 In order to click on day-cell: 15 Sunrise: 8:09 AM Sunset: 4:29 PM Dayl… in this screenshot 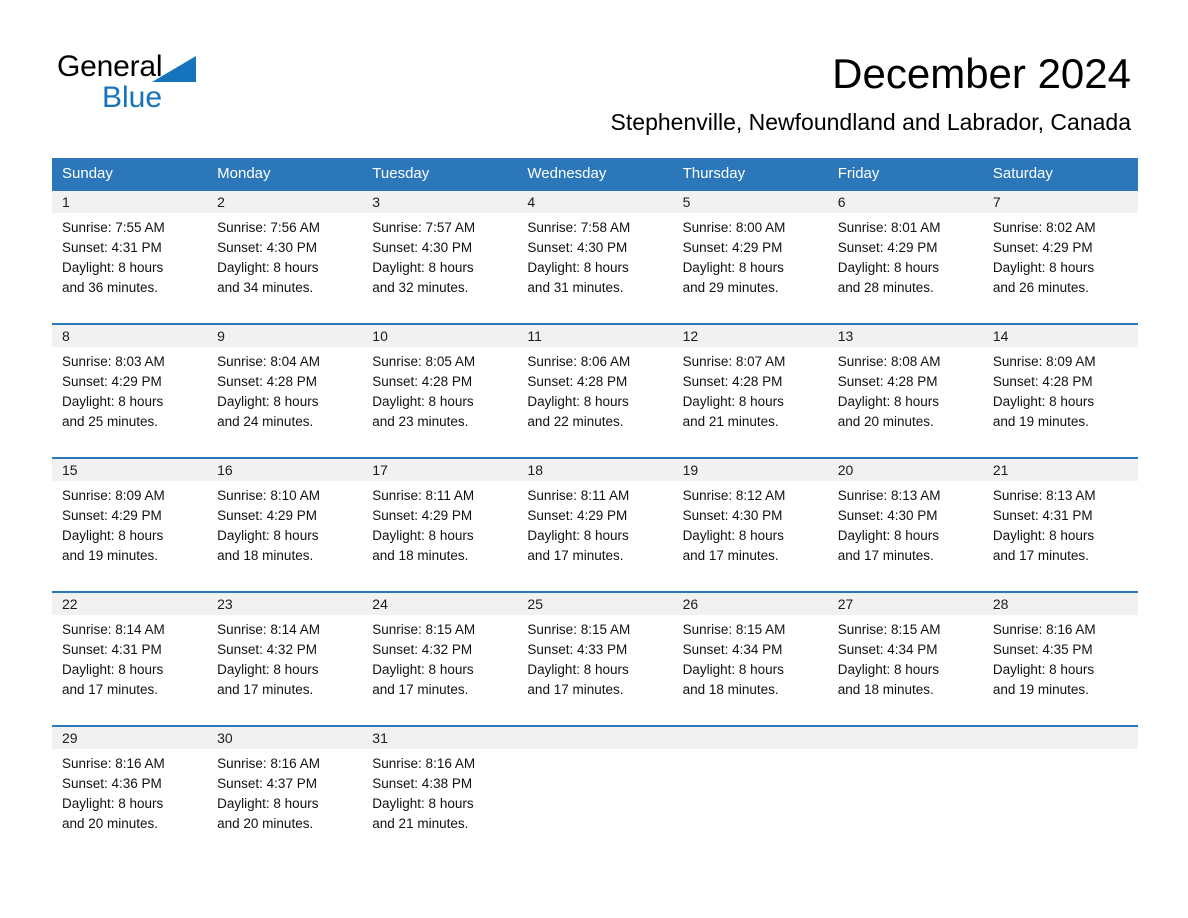, I will do `click(130, 525)`.